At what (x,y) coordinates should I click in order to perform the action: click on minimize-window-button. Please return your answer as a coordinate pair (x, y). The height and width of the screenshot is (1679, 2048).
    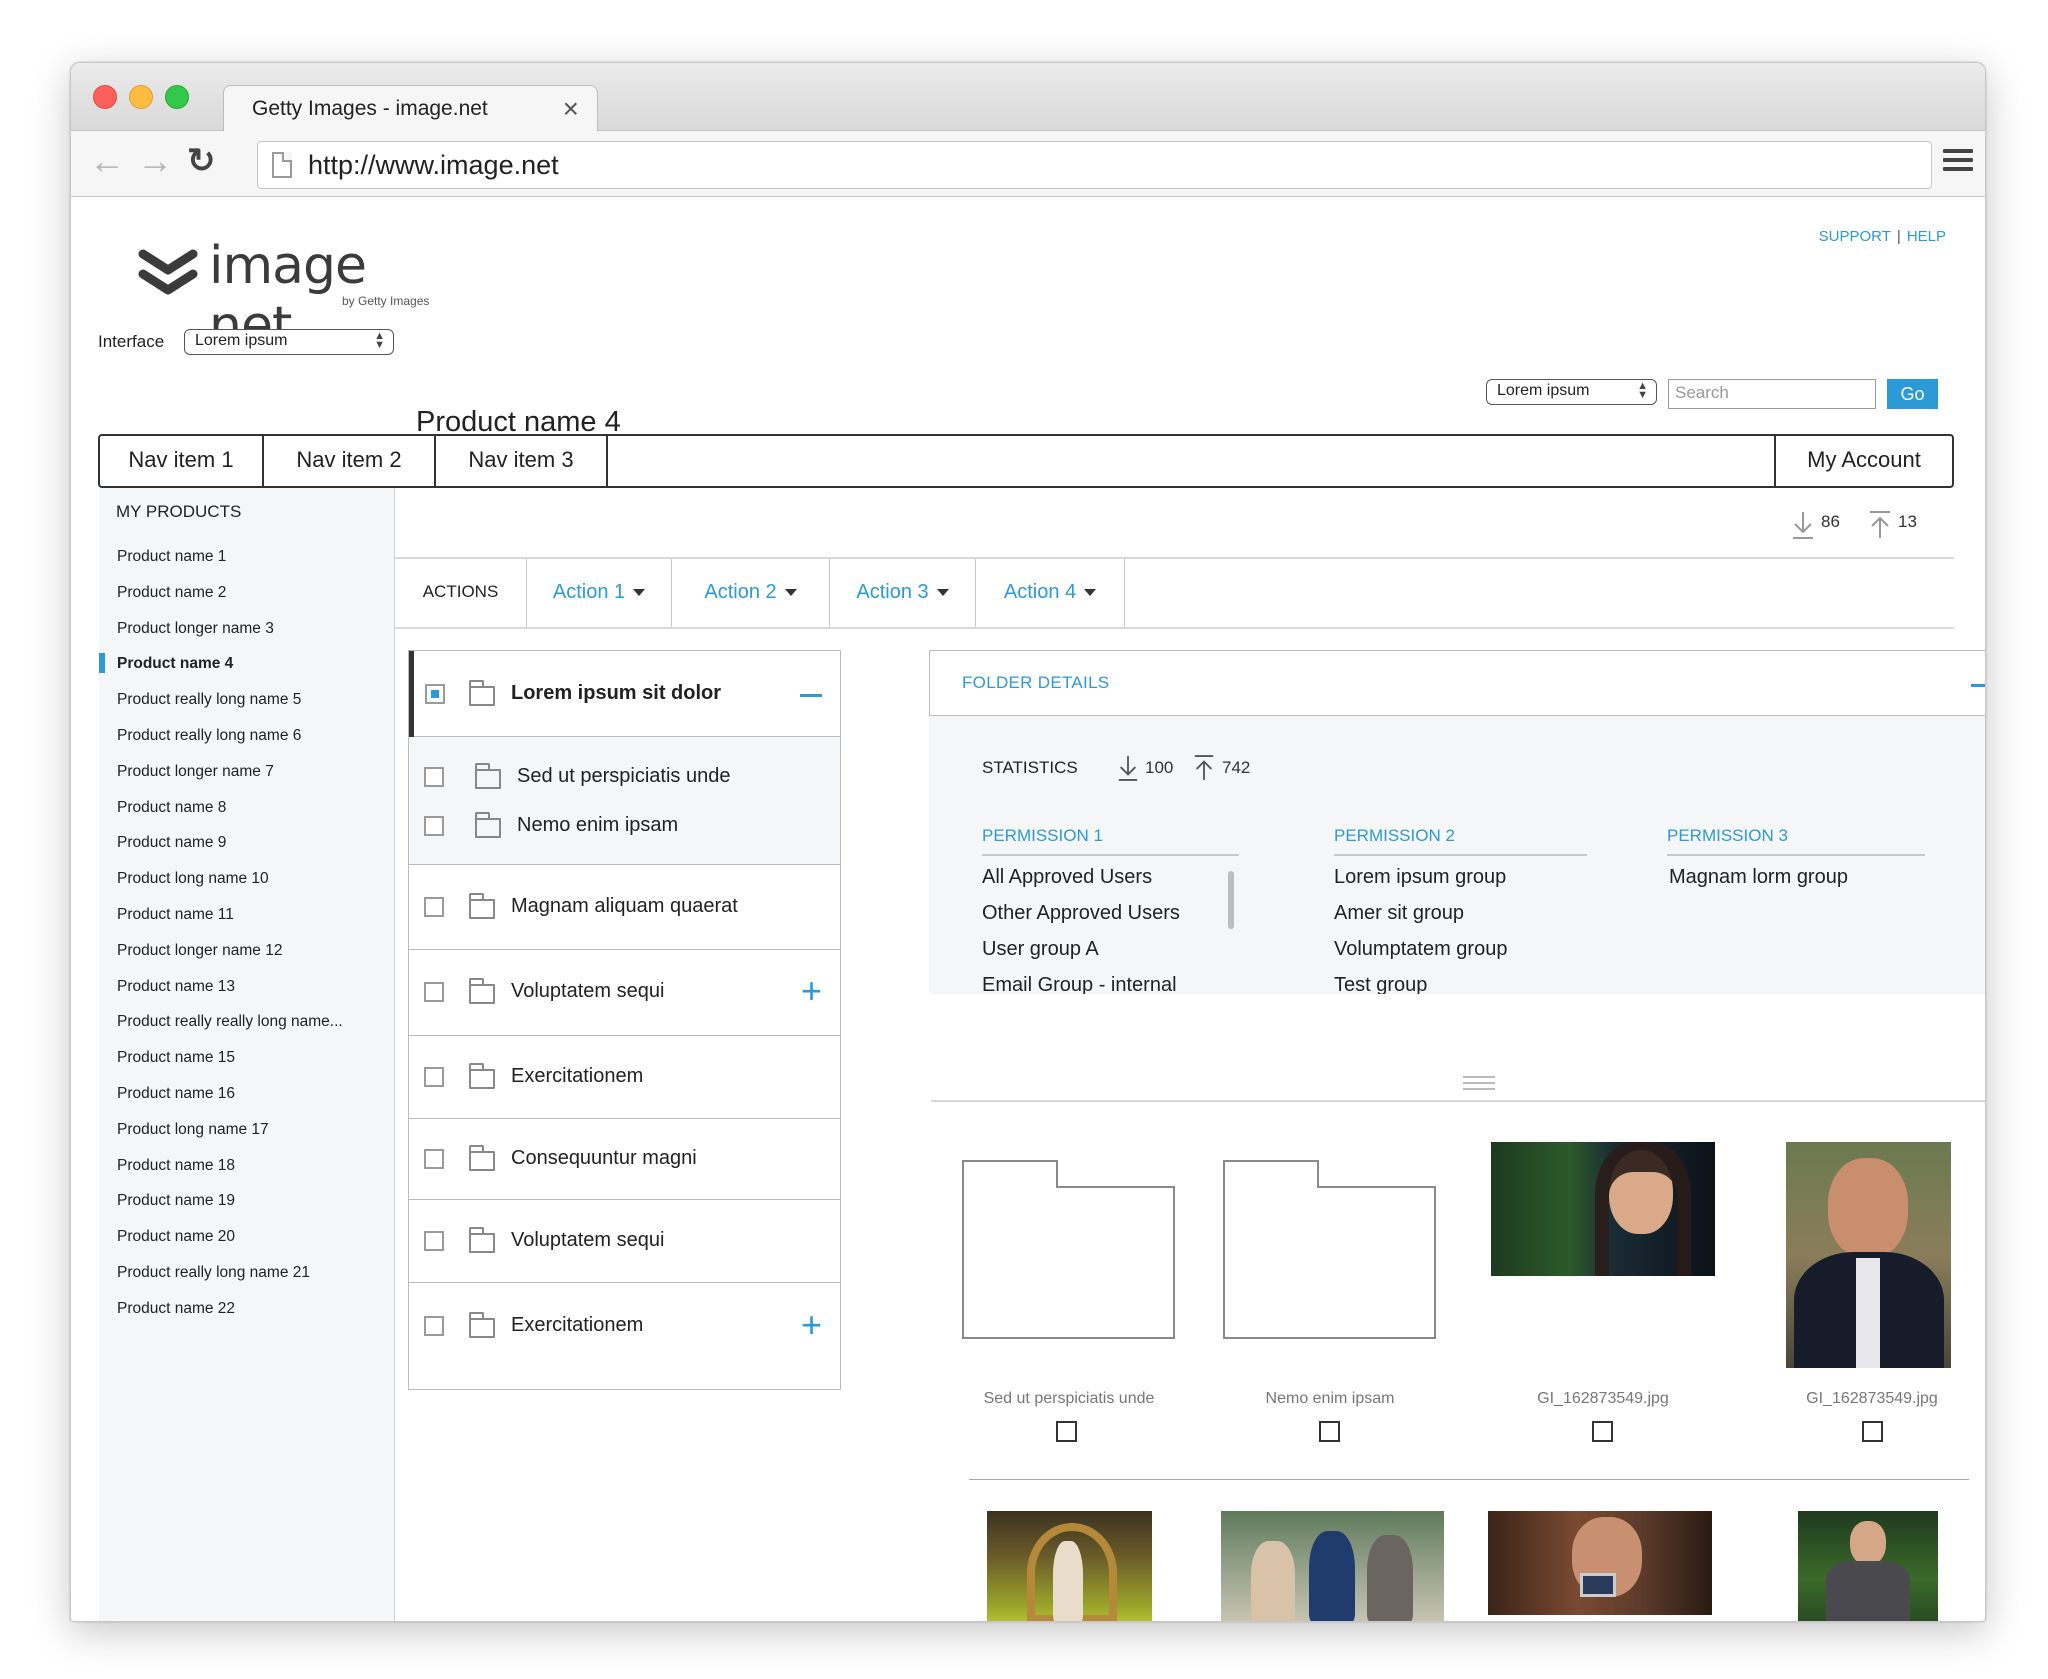
    Looking at the image, I should click on (141, 97).